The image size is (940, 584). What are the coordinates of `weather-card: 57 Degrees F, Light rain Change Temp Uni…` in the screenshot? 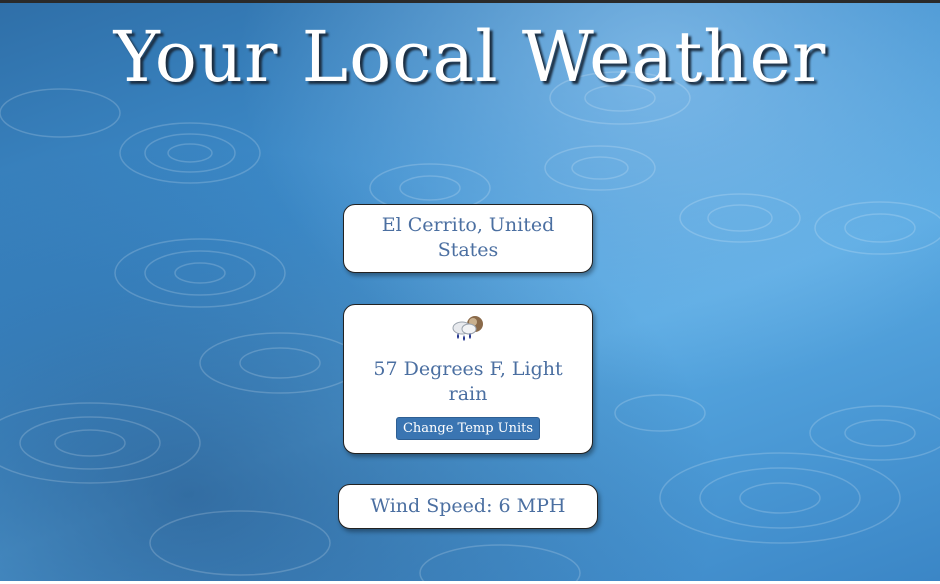 It's located at (468, 379).